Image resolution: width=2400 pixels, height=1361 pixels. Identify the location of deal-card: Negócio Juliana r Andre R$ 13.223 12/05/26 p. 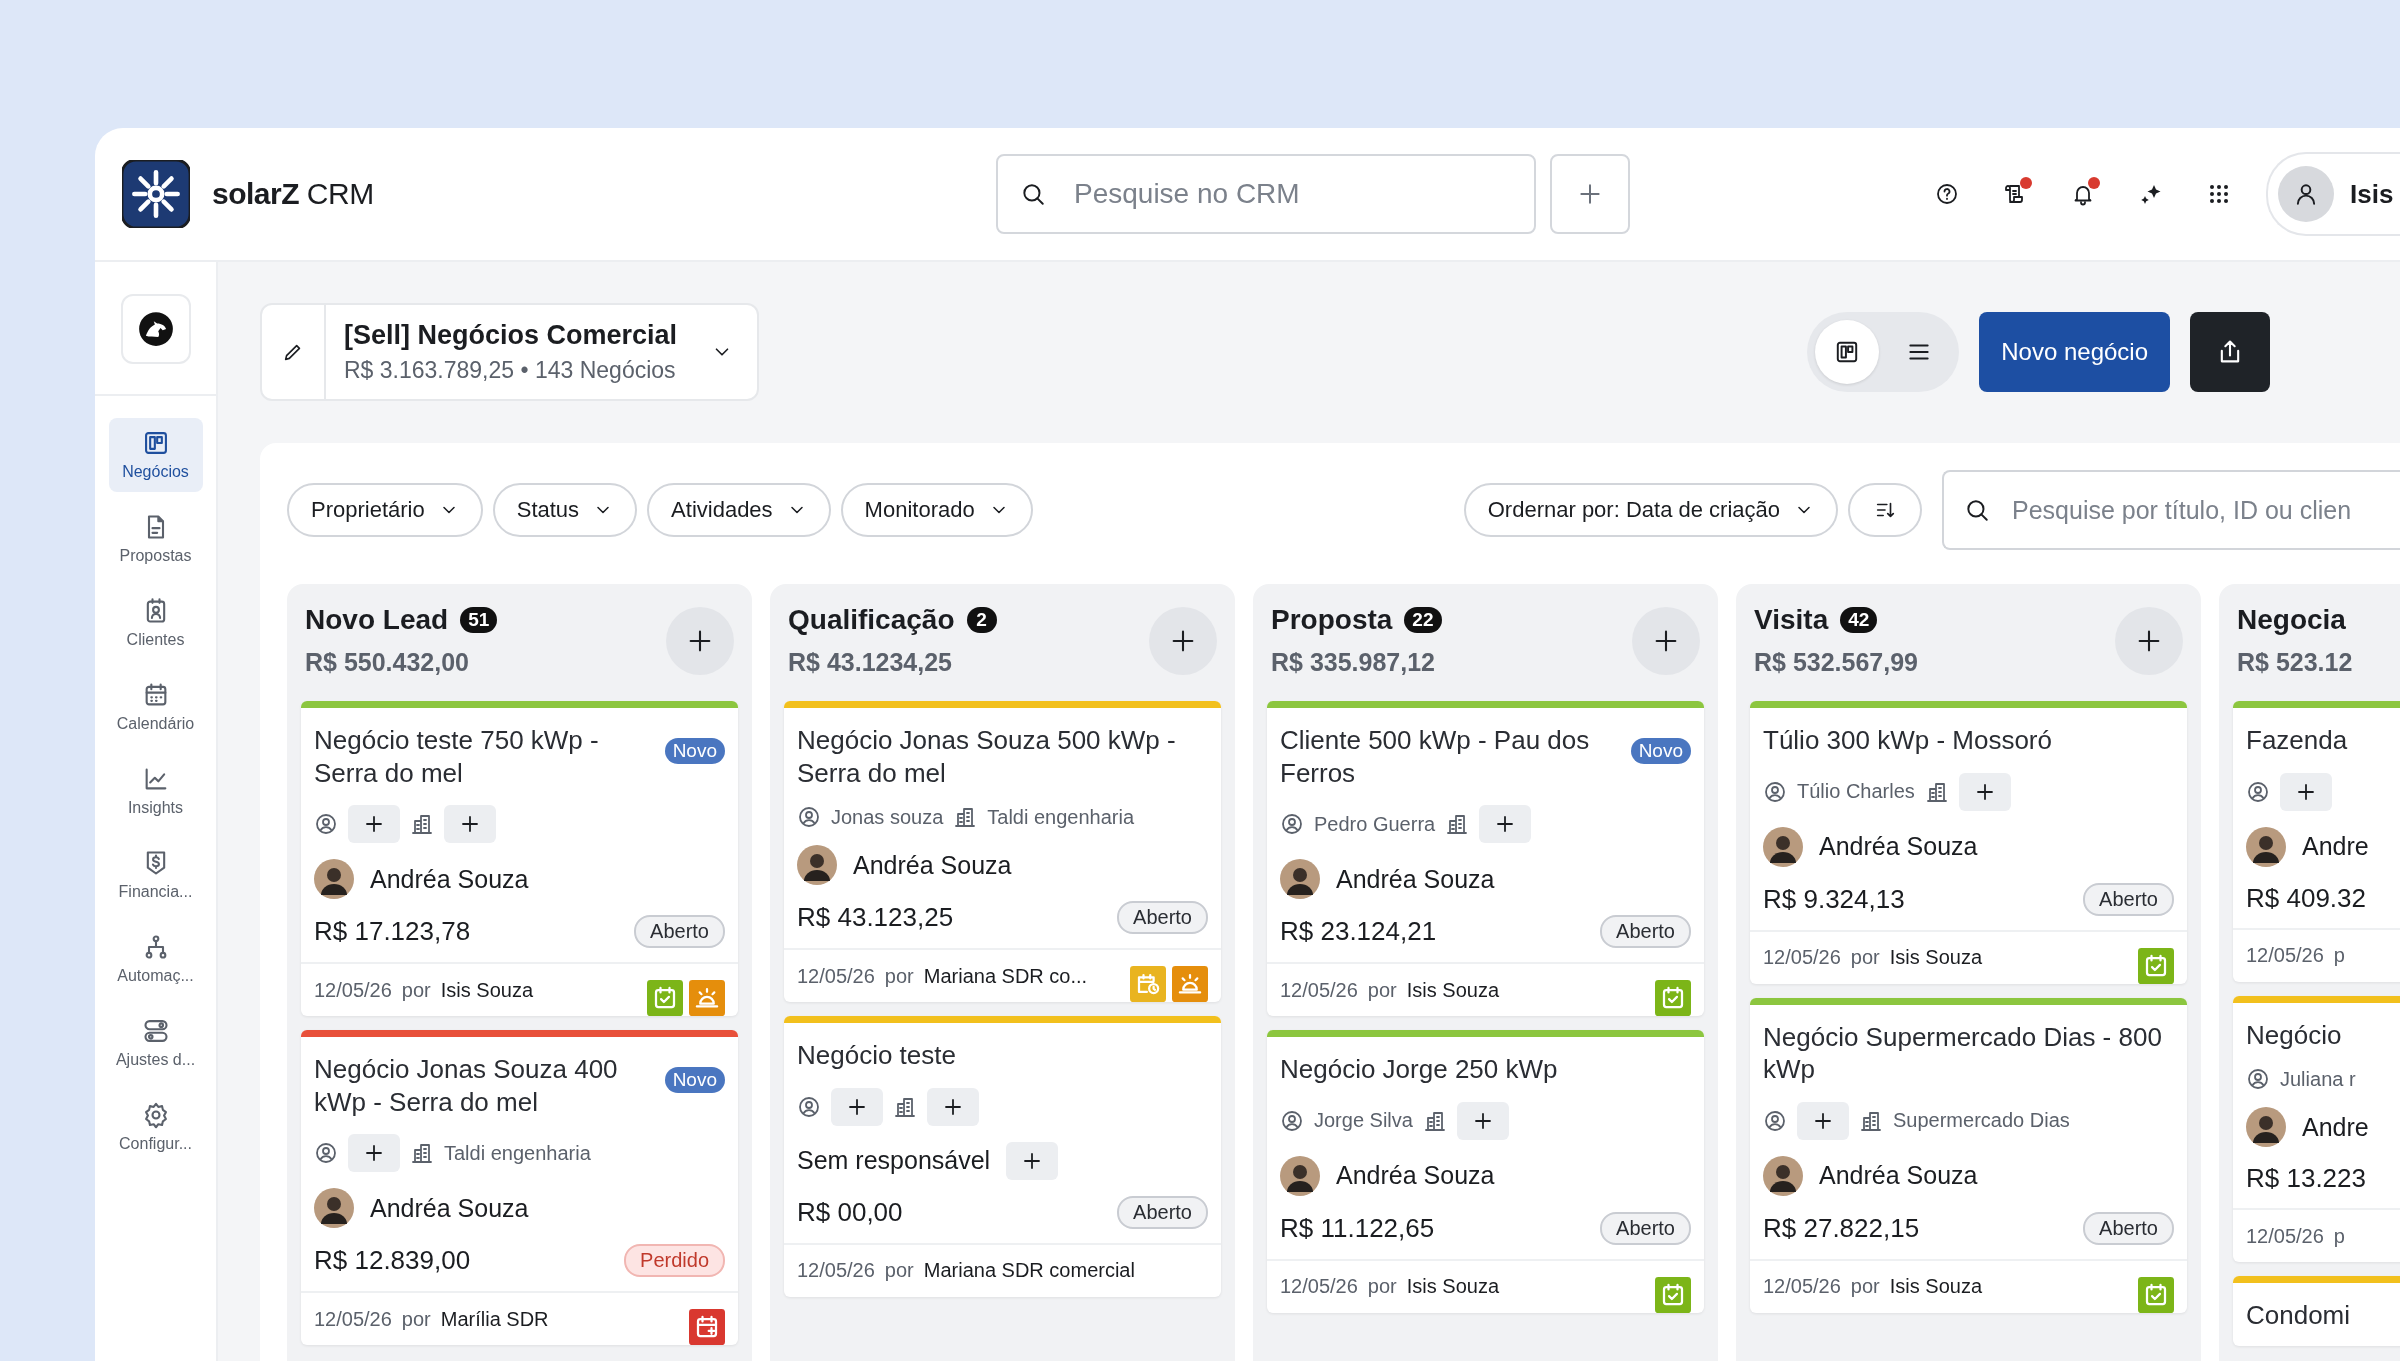
(2316, 1128).